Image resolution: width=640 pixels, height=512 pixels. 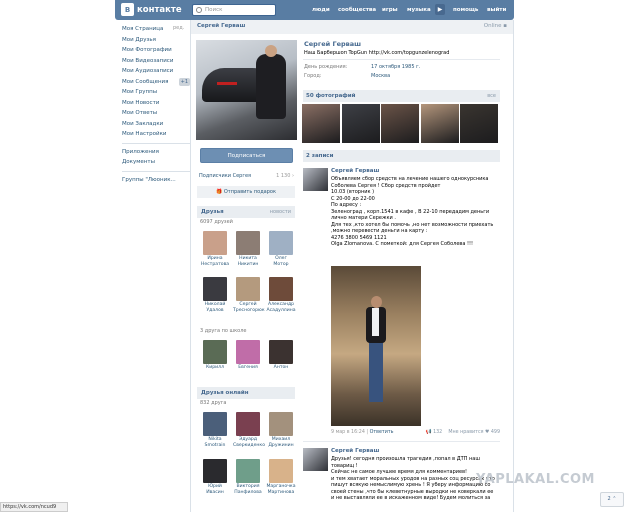 I want to click on photos-all-link: все, so click(x=491, y=96).